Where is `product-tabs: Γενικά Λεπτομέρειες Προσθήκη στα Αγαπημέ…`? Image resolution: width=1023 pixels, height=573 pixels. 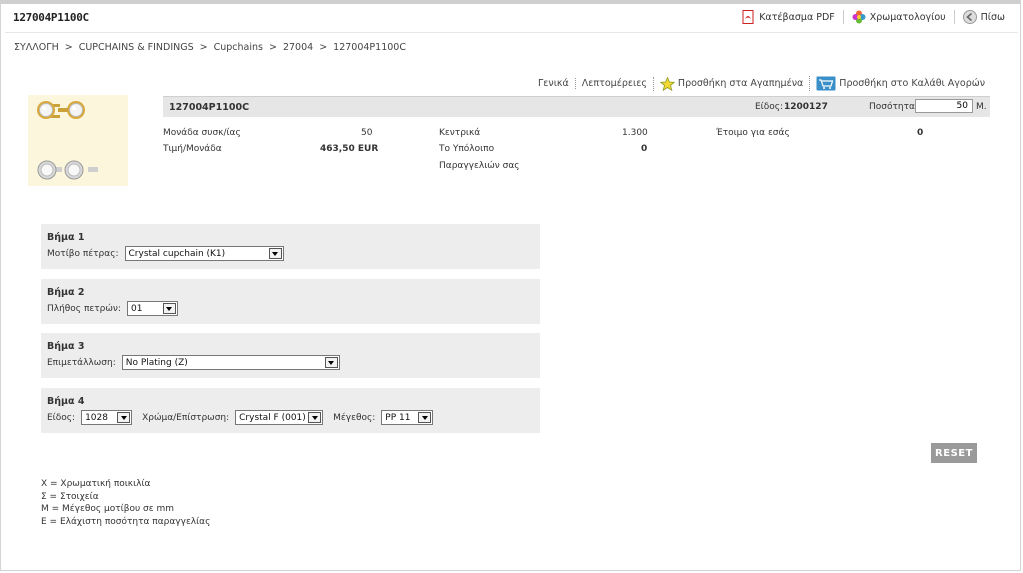
product-tabs: Γενικά Λεπτομέρειες Προσθήκη στα Αγαπημέ… is located at coordinates (761, 83).